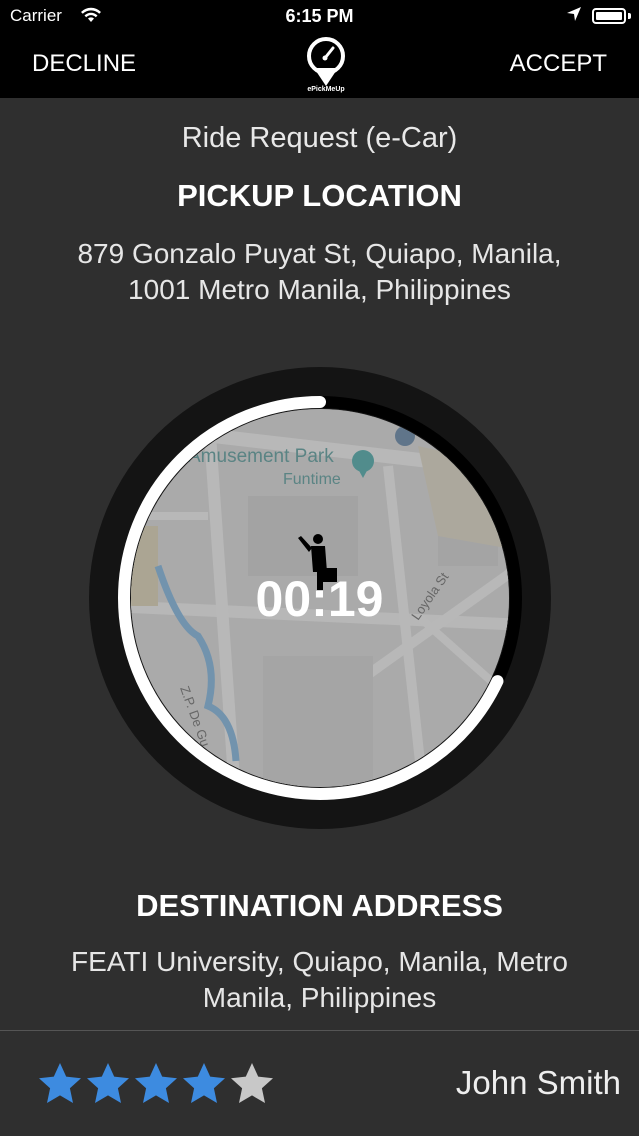 Image resolution: width=639 pixels, height=1136 pixels. What do you see at coordinates (319, 65) in the screenshot?
I see `navigation-bar: DECLINE ePickMeUp ACCEPT` at bounding box center [319, 65].